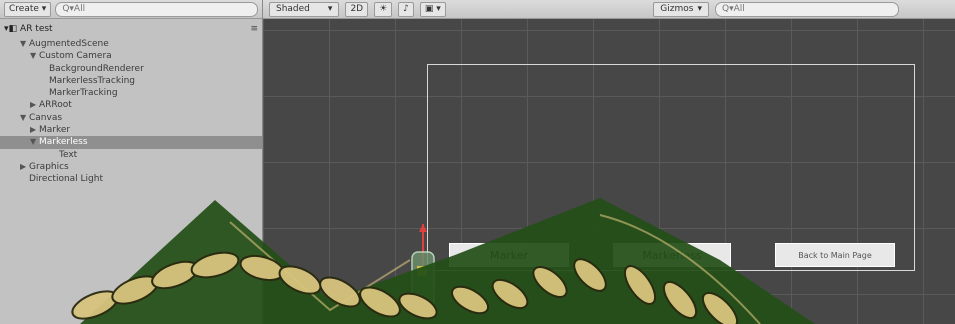 The height and width of the screenshot is (324, 955). I want to click on hierarchy-item-label: AugmentedScene, so click(69, 44).